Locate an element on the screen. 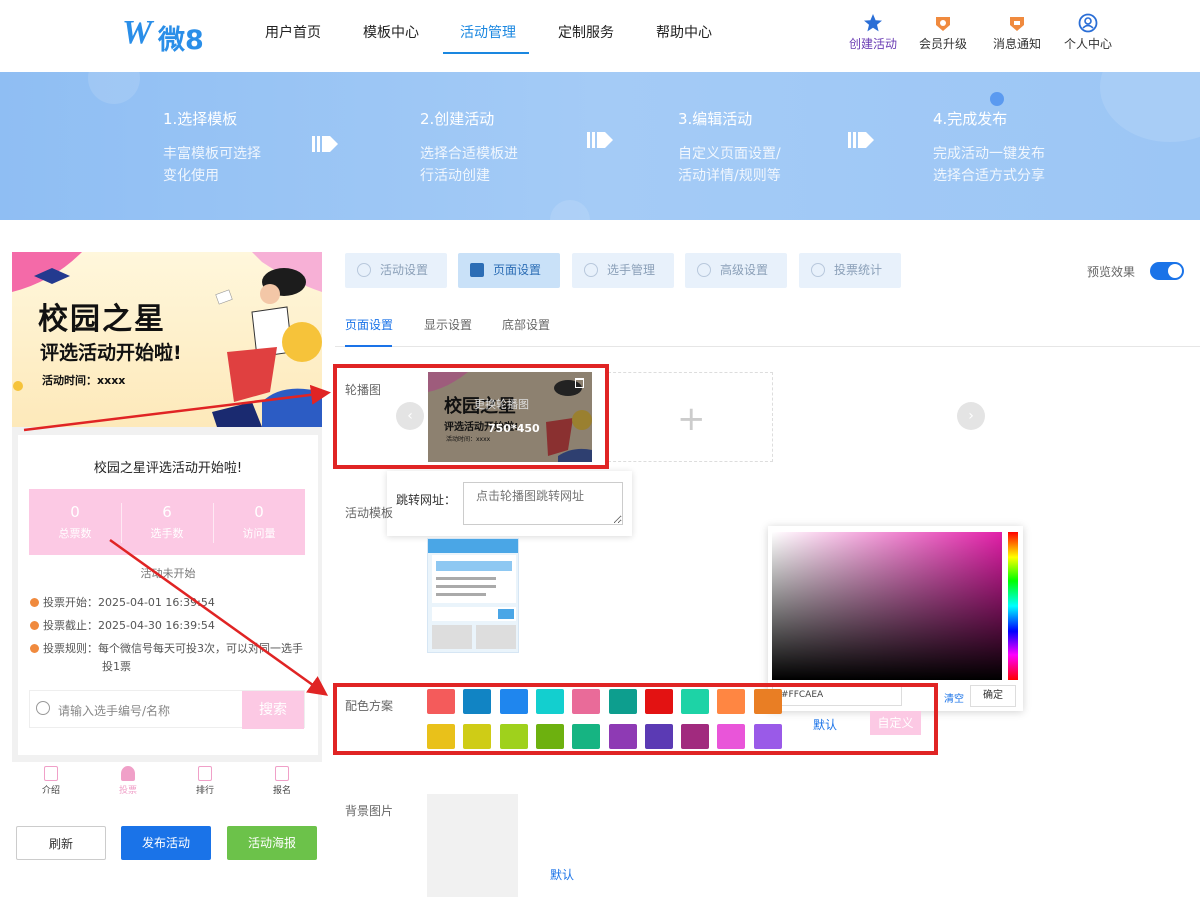 This screenshot has height=897, width=1200. annotation-arrows is located at coordinates (177, 540).